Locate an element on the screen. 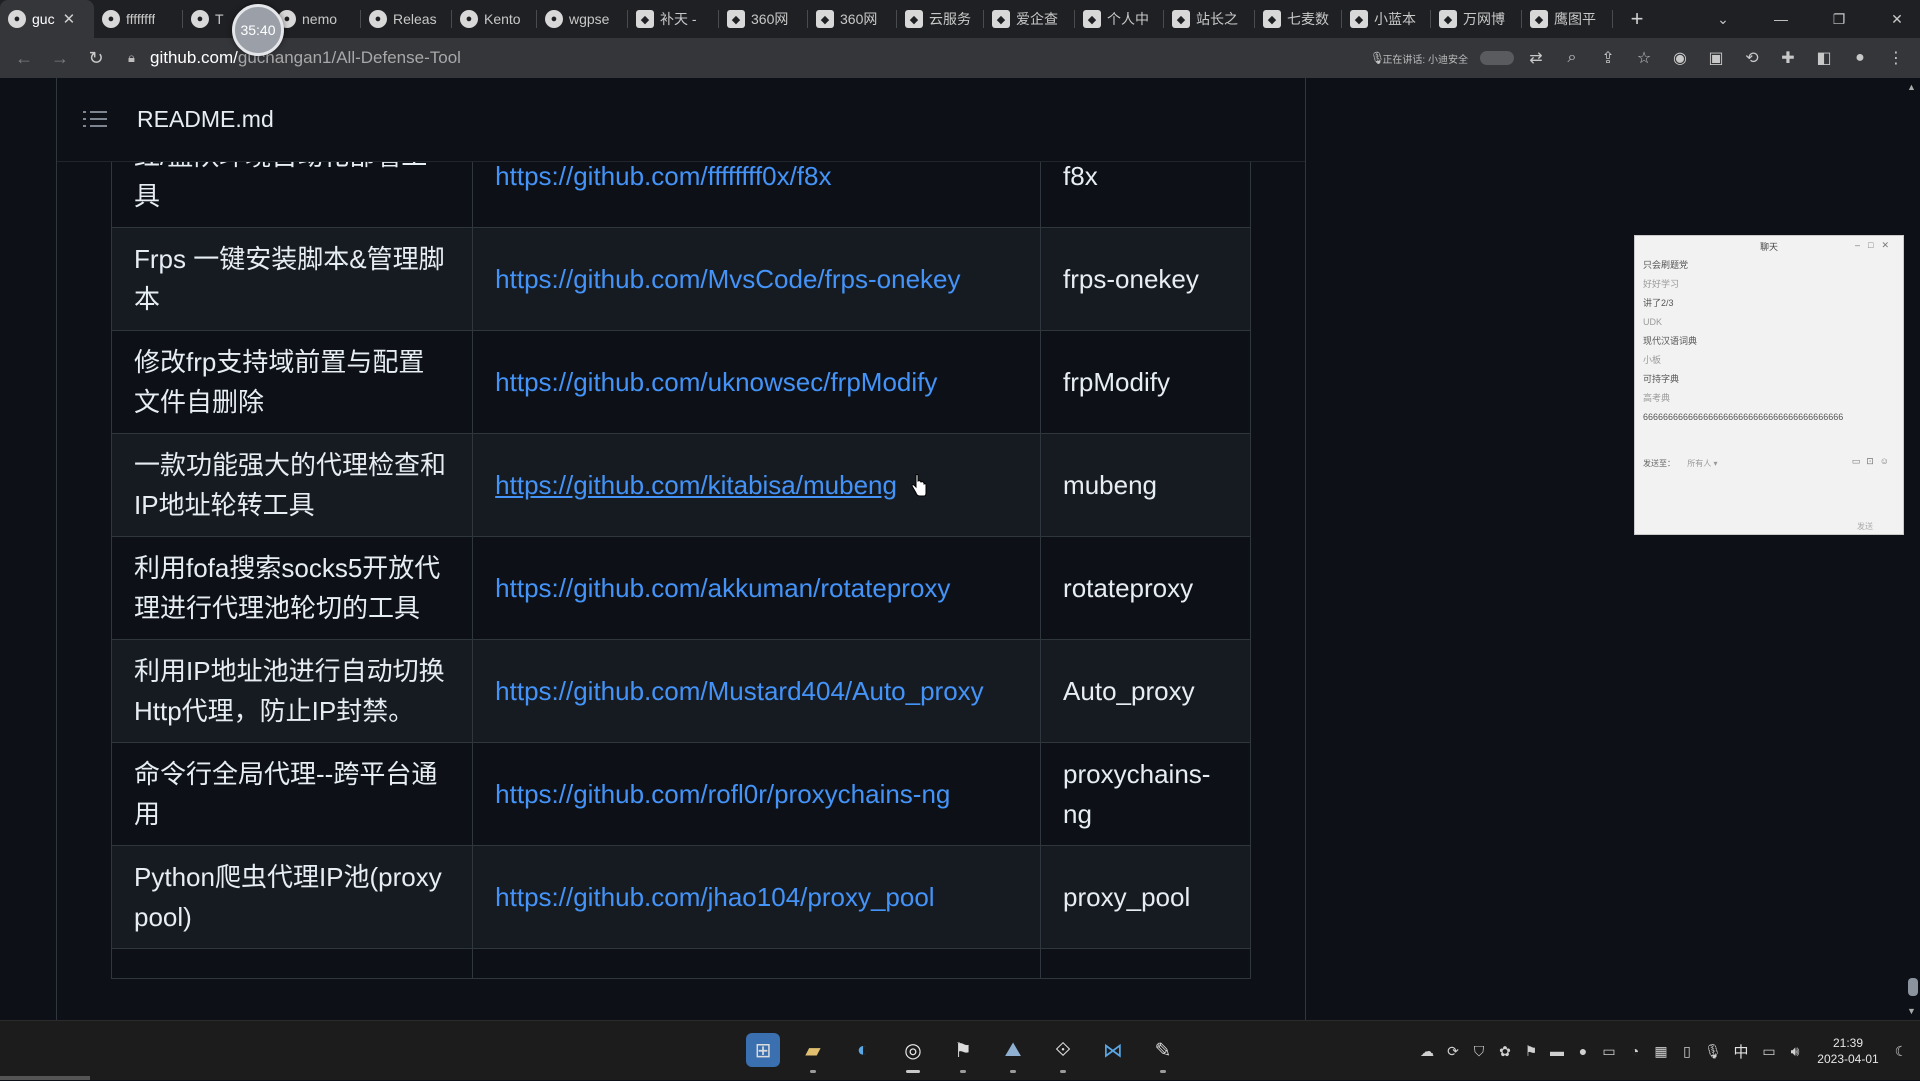  image-app-icon: ⛰ is located at coordinates (1013, 1053).